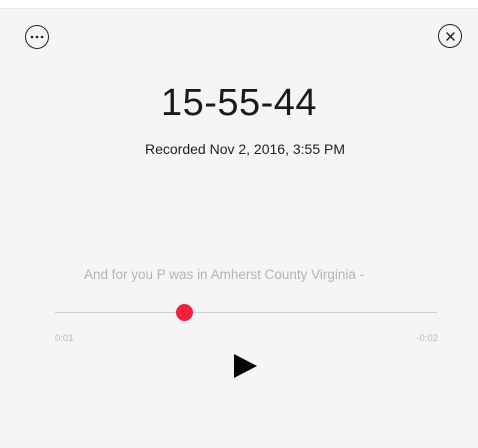 This screenshot has width=478, height=448. I want to click on play-icon, so click(245, 366).